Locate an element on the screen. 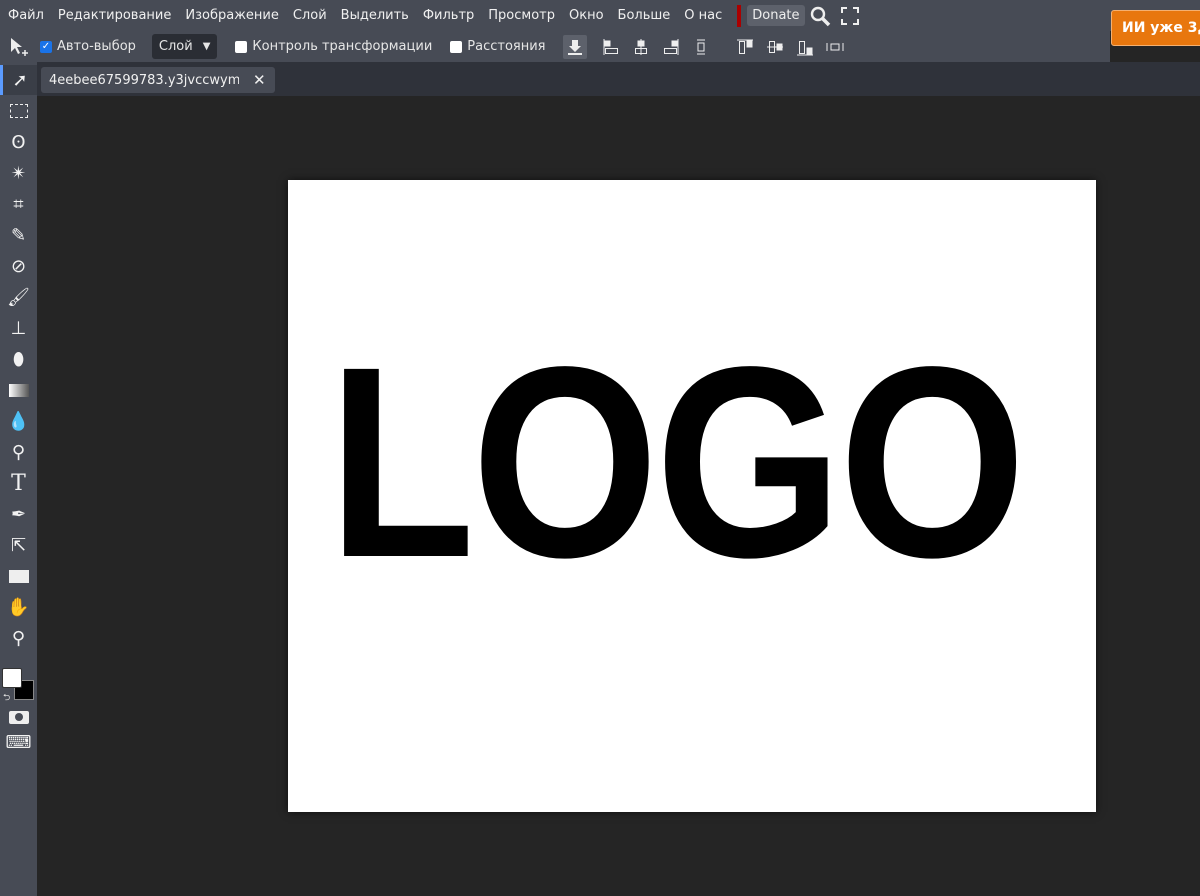 This screenshot has width=1200, height=896. marquee-icon is located at coordinates (18, 111).